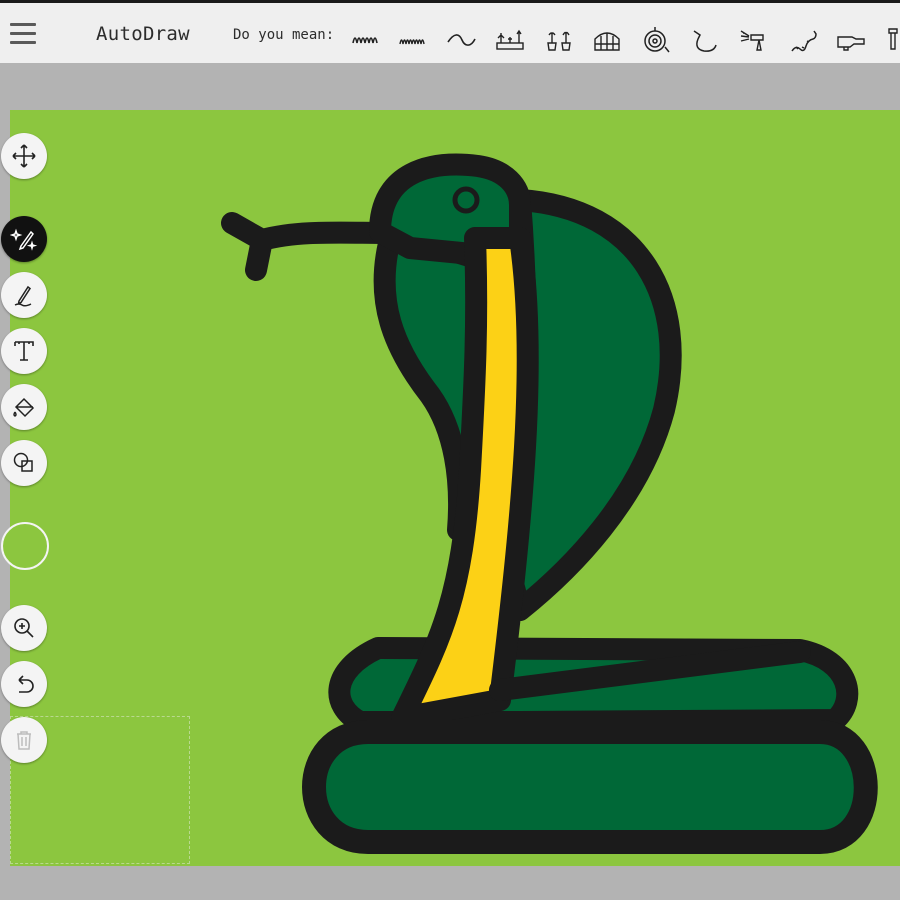 The image size is (900, 900). Describe the element at coordinates (607, 40) in the screenshot. I see `suggestion-greenhouse` at that location.